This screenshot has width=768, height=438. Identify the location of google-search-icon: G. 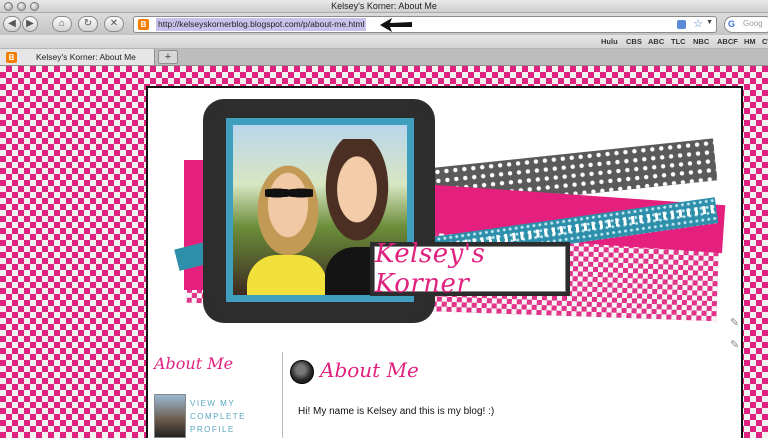
(732, 24).